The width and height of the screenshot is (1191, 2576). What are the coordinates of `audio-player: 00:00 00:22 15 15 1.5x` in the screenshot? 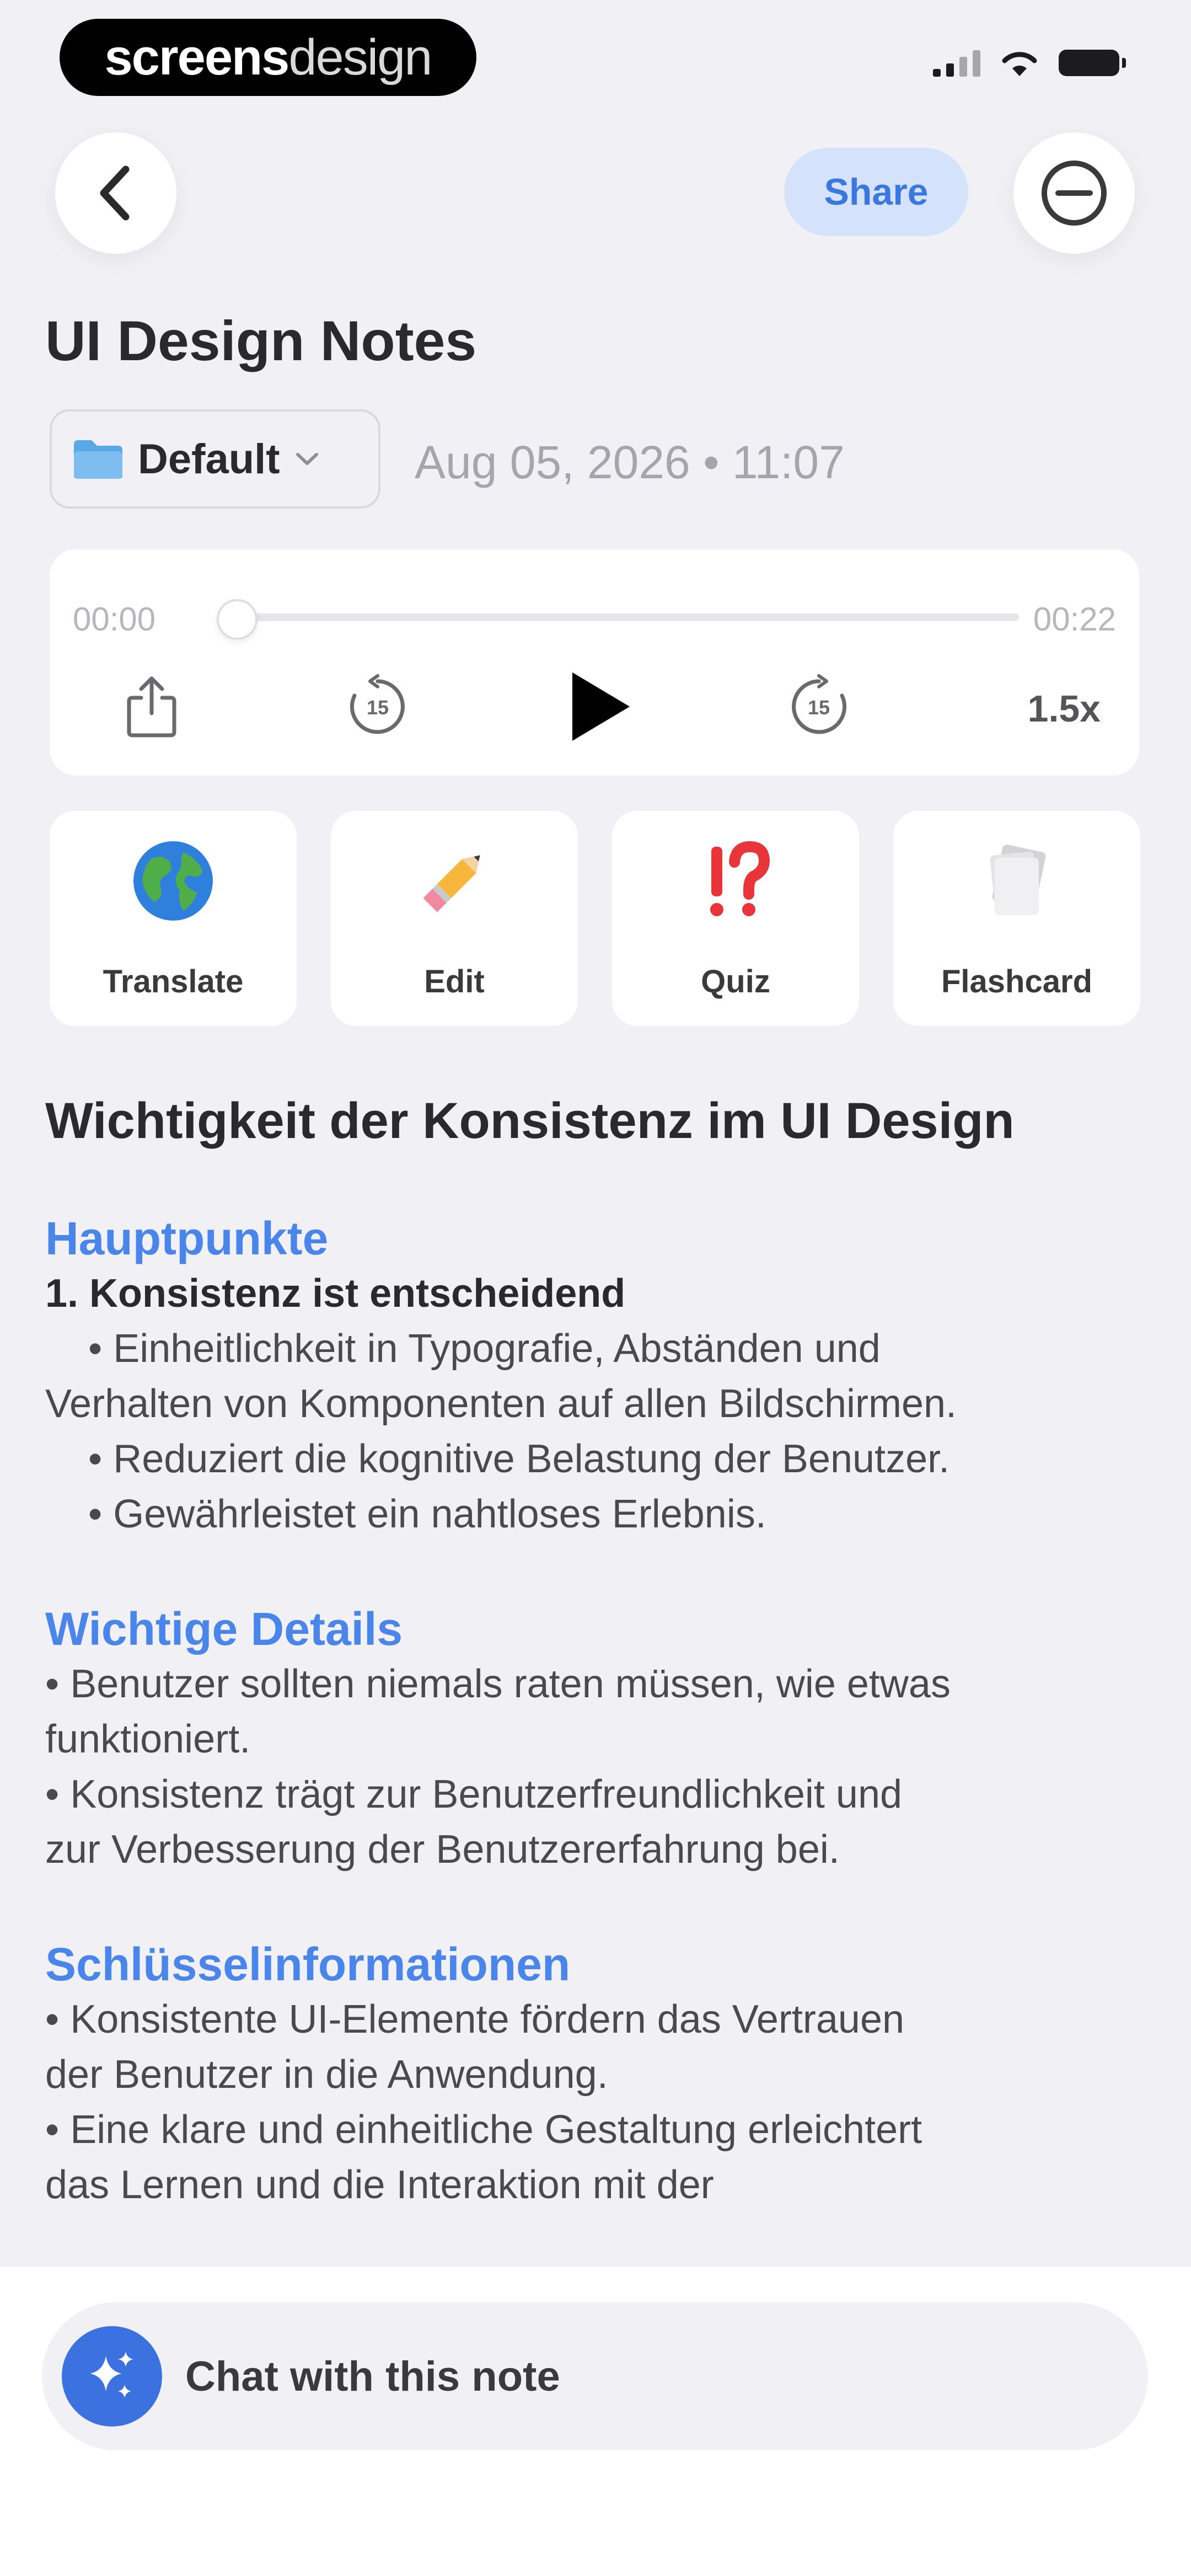 It's located at (594, 662).